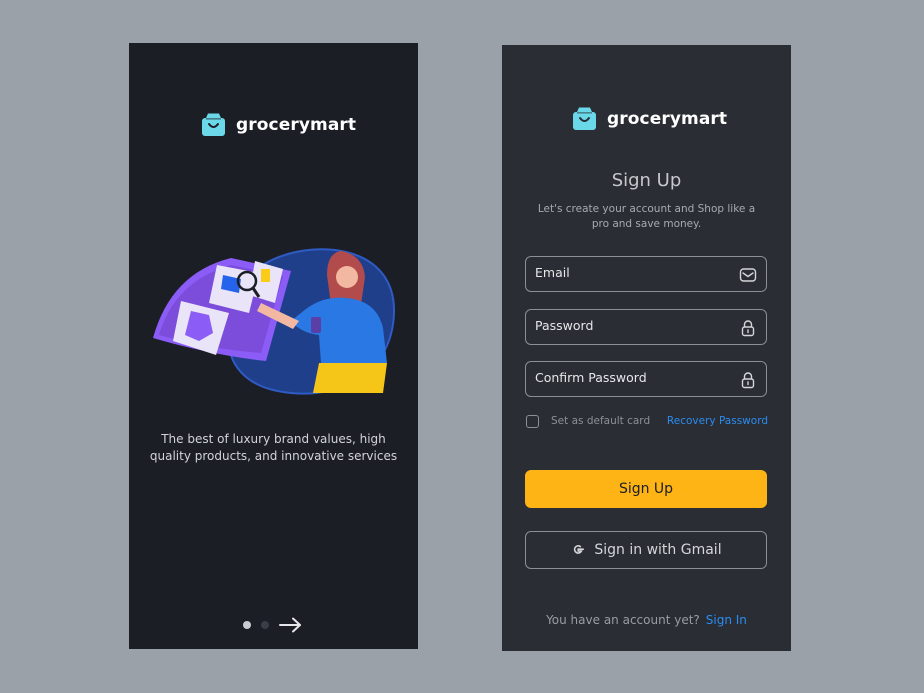 Image resolution: width=924 pixels, height=693 pixels. What do you see at coordinates (291, 625) in the screenshot?
I see `arrow-right-icon` at bounding box center [291, 625].